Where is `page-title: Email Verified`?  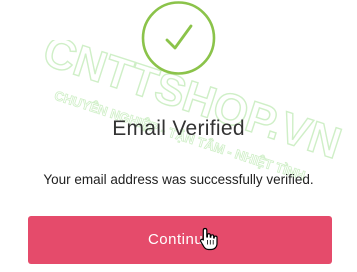
page-title: Email Verified is located at coordinates (178, 128).